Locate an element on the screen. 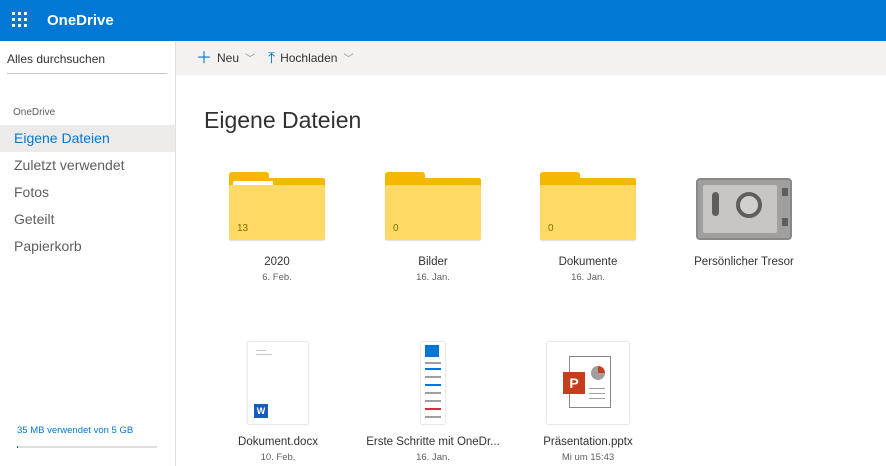 The width and height of the screenshot is (886, 466). sidebar-item-recycle-bin: Papierkorb is located at coordinates (87, 246).